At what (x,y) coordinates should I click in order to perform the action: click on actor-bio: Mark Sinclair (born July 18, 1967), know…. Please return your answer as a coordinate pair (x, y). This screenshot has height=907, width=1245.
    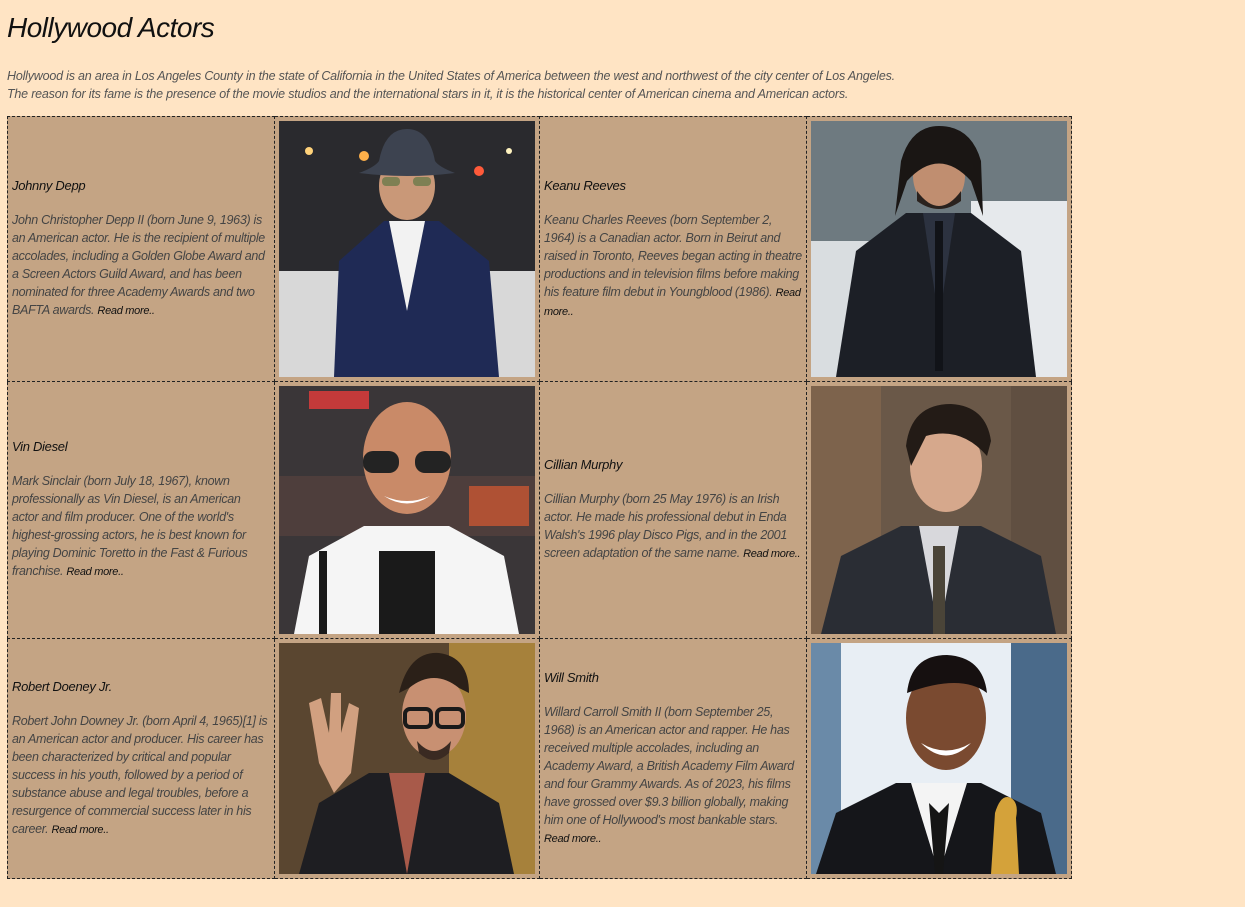
    Looking at the image, I should click on (141, 526).